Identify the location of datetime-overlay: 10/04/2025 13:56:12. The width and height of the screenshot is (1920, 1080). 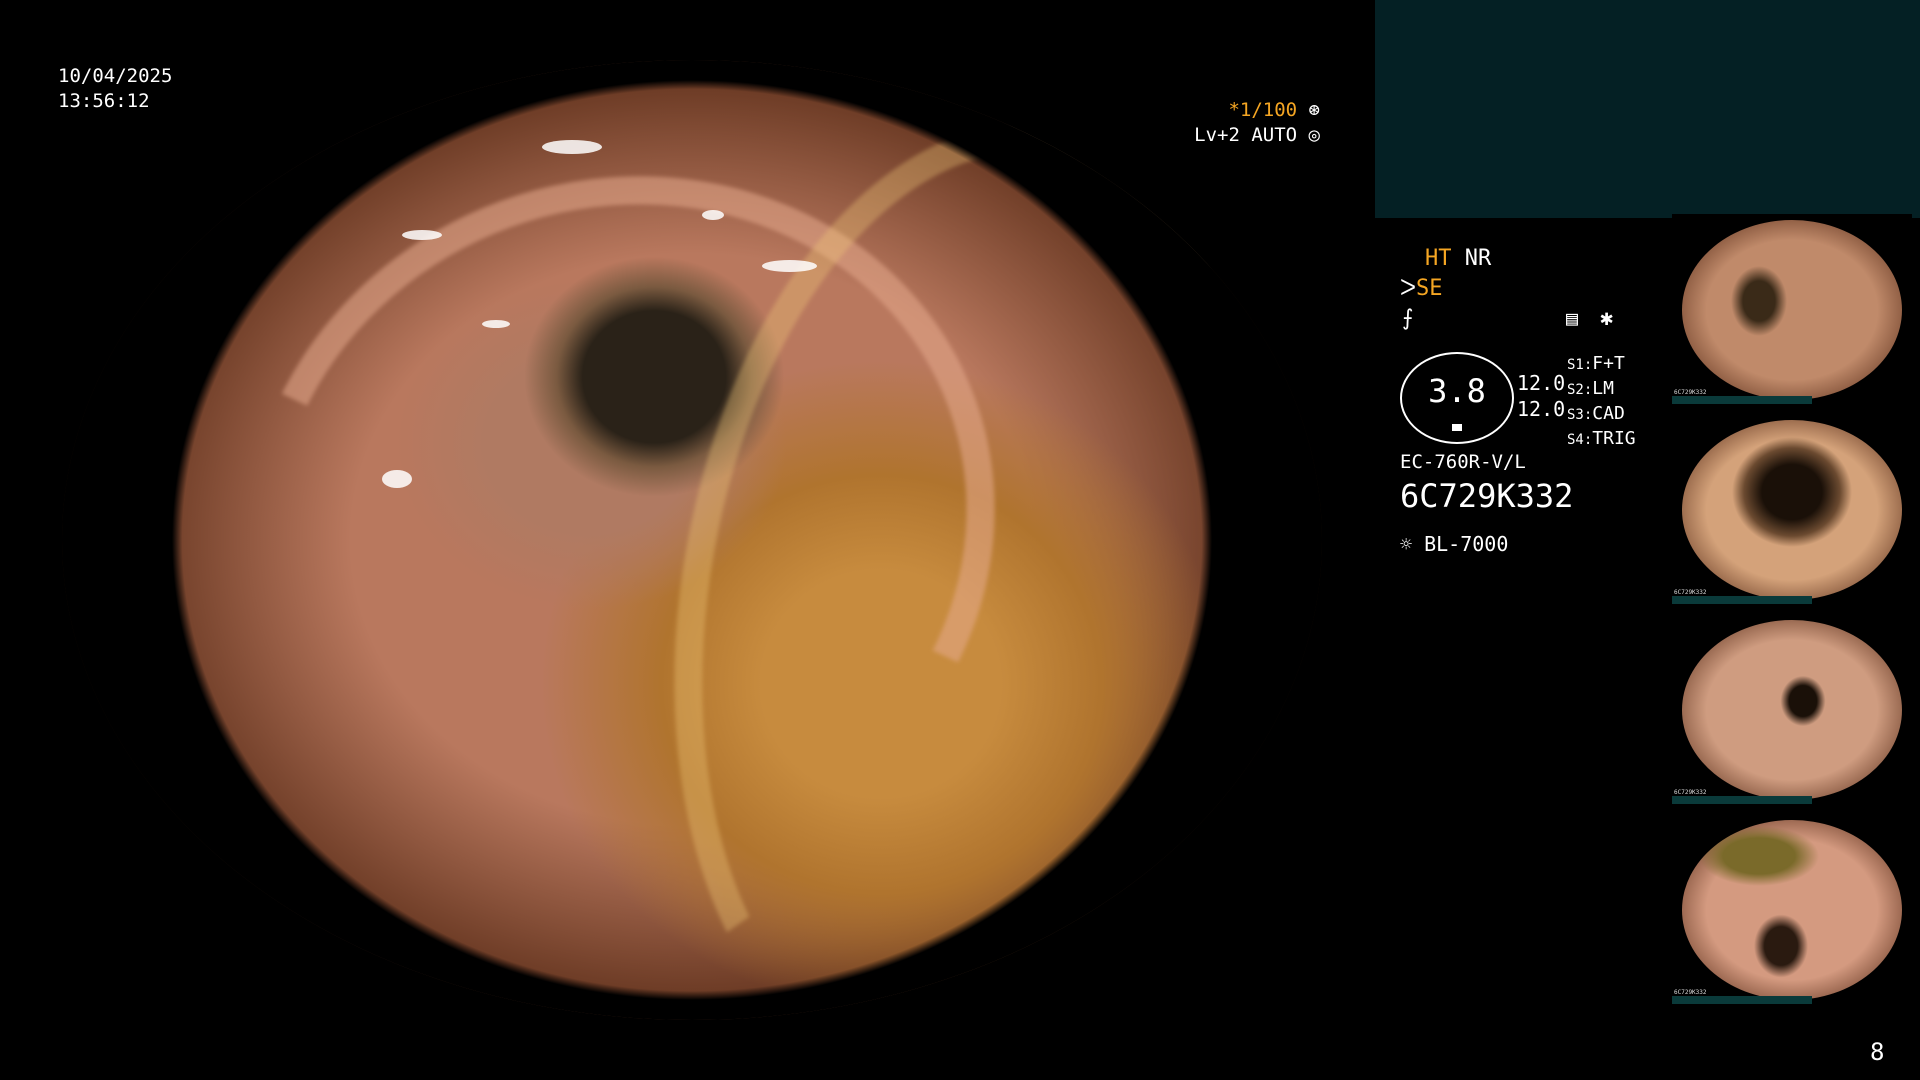
(115, 89).